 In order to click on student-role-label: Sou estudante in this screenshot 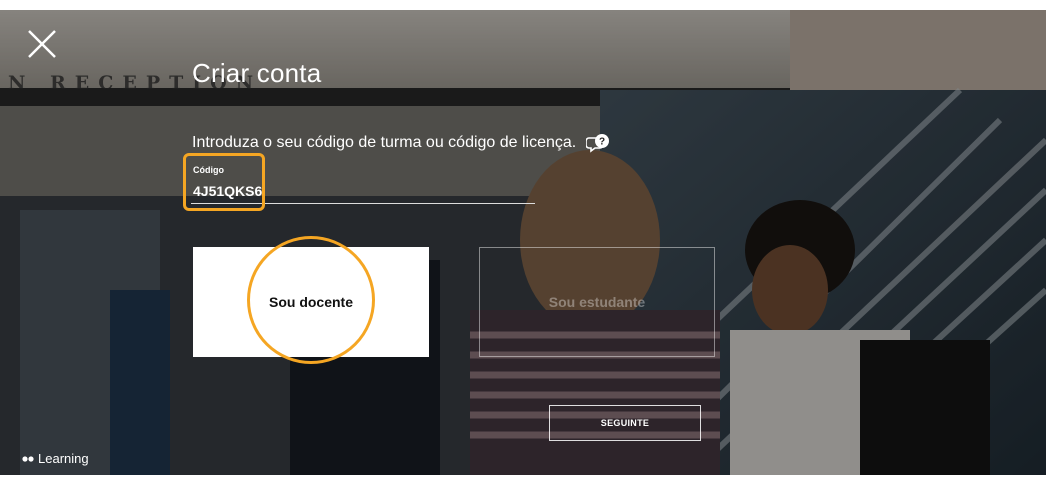, I will do `click(597, 302)`.